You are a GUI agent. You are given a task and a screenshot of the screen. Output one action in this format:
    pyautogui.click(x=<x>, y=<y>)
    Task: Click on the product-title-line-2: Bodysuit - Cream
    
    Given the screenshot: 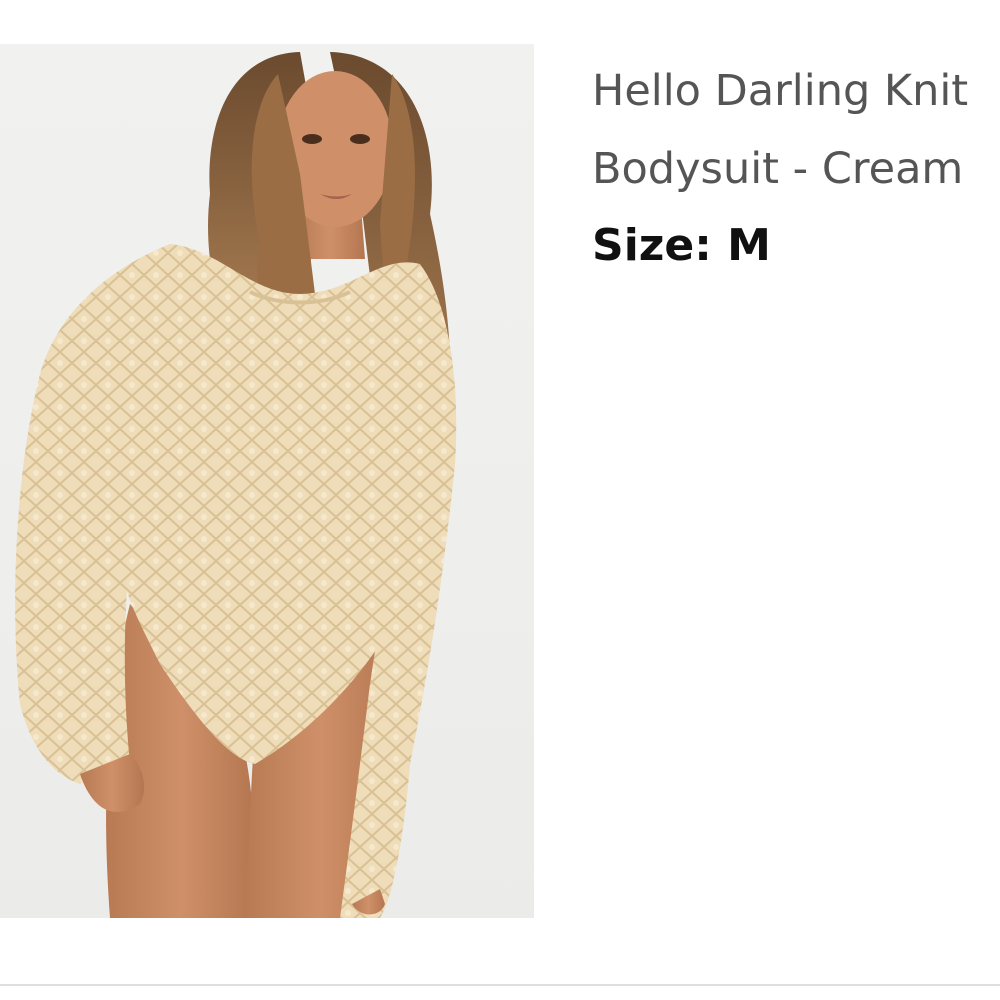 What is the action you would take?
    pyautogui.click(x=778, y=169)
    